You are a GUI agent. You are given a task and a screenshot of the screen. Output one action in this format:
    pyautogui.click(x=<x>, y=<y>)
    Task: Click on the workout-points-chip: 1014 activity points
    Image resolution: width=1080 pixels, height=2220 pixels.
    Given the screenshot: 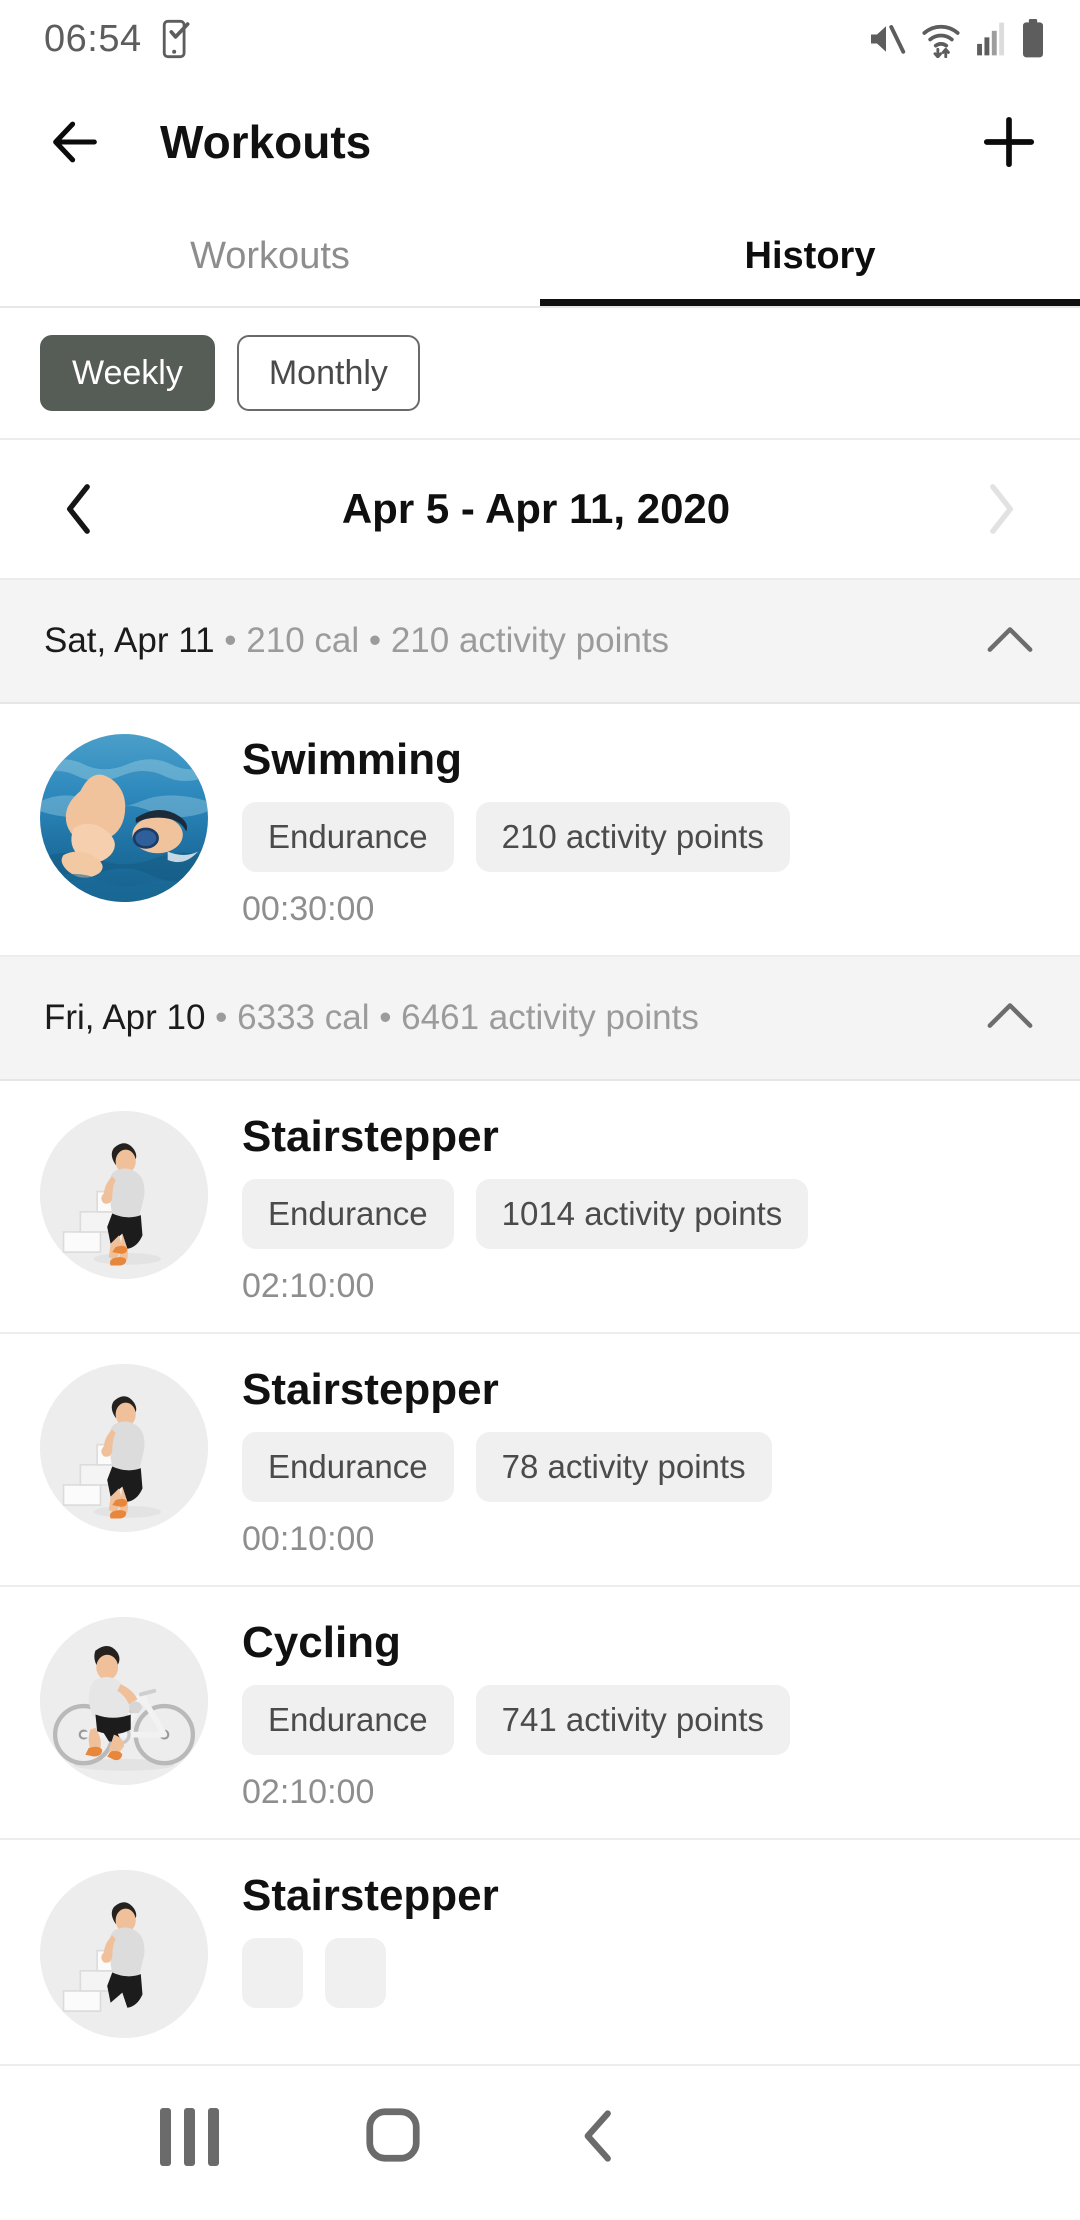 What is the action you would take?
    pyautogui.click(x=642, y=1213)
    